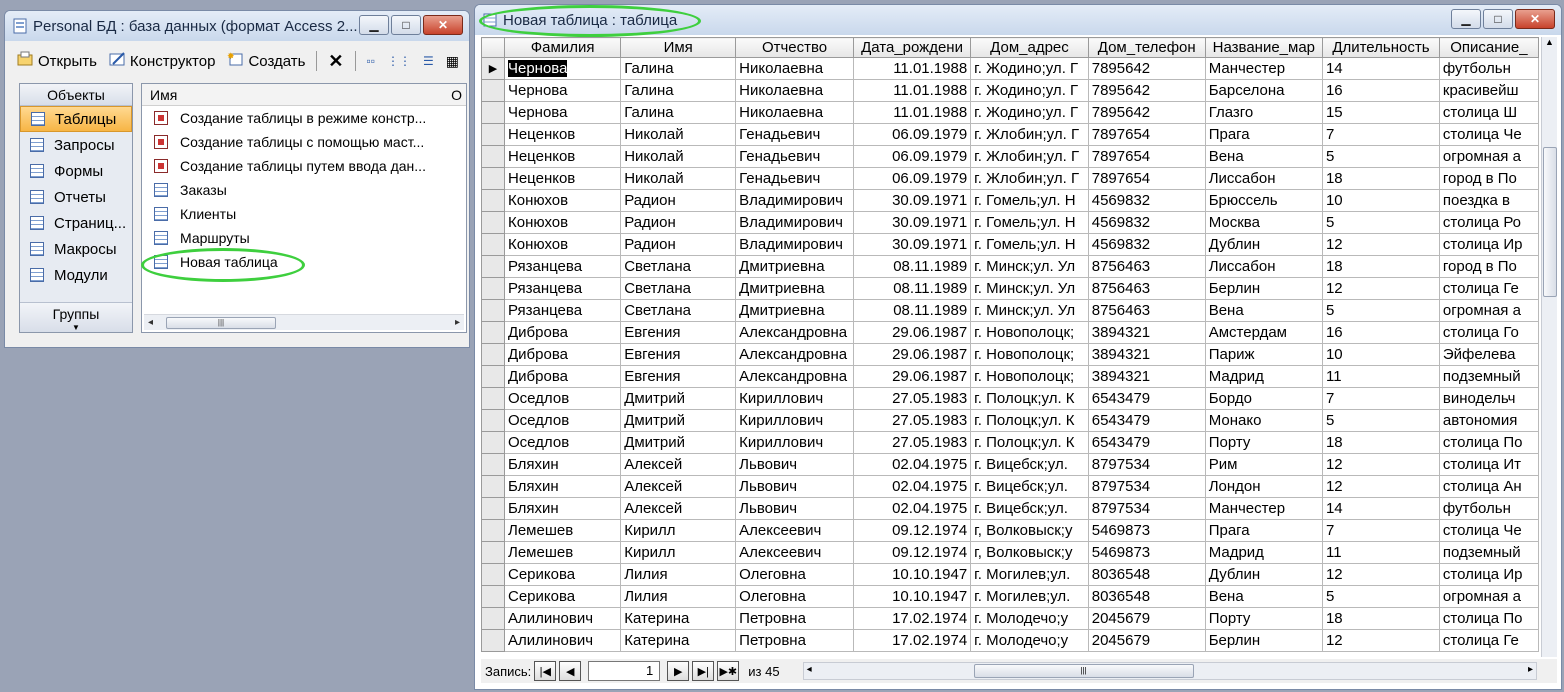 This screenshot has height=692, width=1564. Describe the element at coordinates (562, 354) in the screenshot. I see `table-cell: Диброва` at that location.